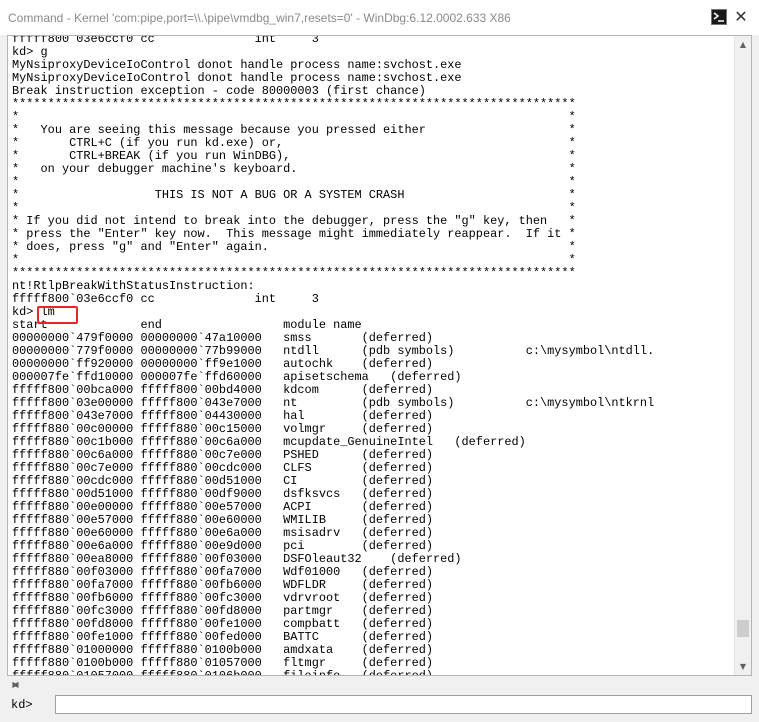 This screenshot has height=722, width=759. Describe the element at coordinates (133, 286) in the screenshot. I see `output-line: nt!RtlpBreakWithStatusInstruction:` at that location.